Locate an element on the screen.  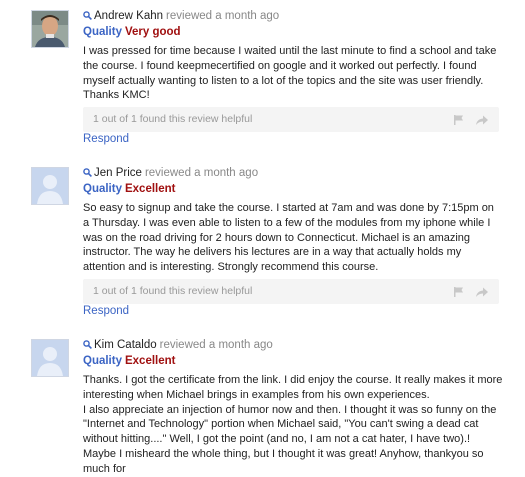
review-header: Kim Cataldo reviewed a month ago is located at coordinates (178, 347).